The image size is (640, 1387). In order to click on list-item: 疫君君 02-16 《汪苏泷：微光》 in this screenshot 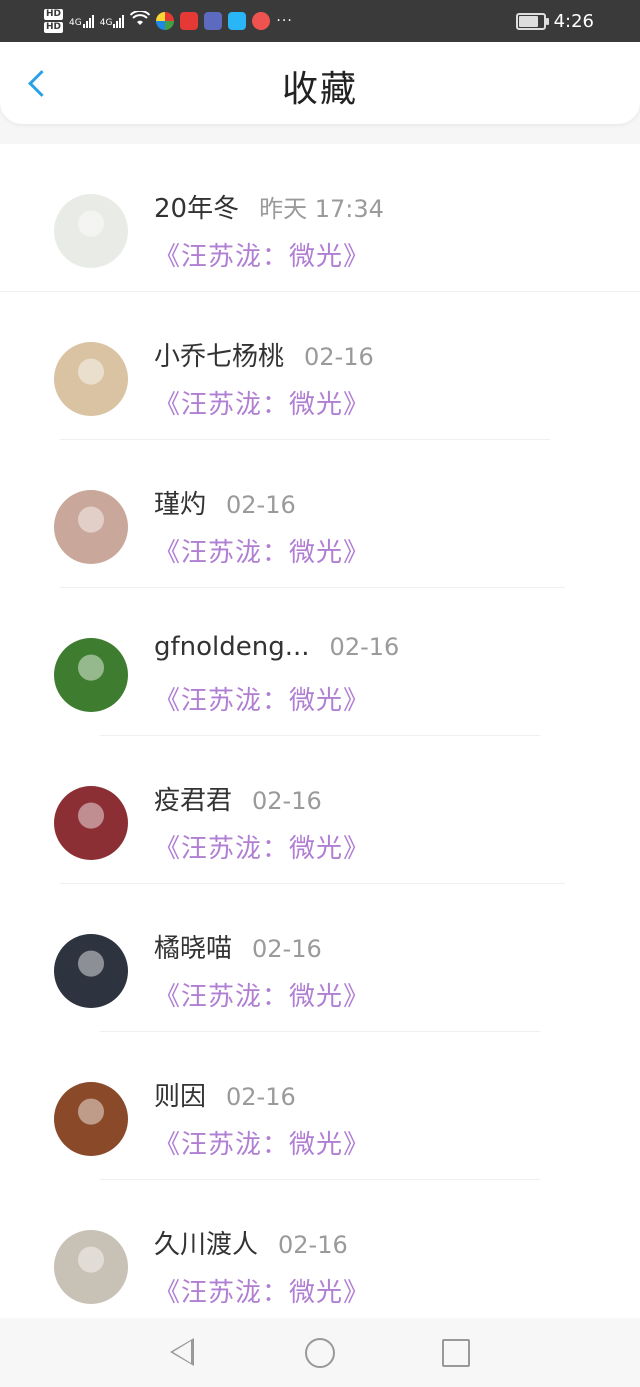, I will do `click(320, 810)`.